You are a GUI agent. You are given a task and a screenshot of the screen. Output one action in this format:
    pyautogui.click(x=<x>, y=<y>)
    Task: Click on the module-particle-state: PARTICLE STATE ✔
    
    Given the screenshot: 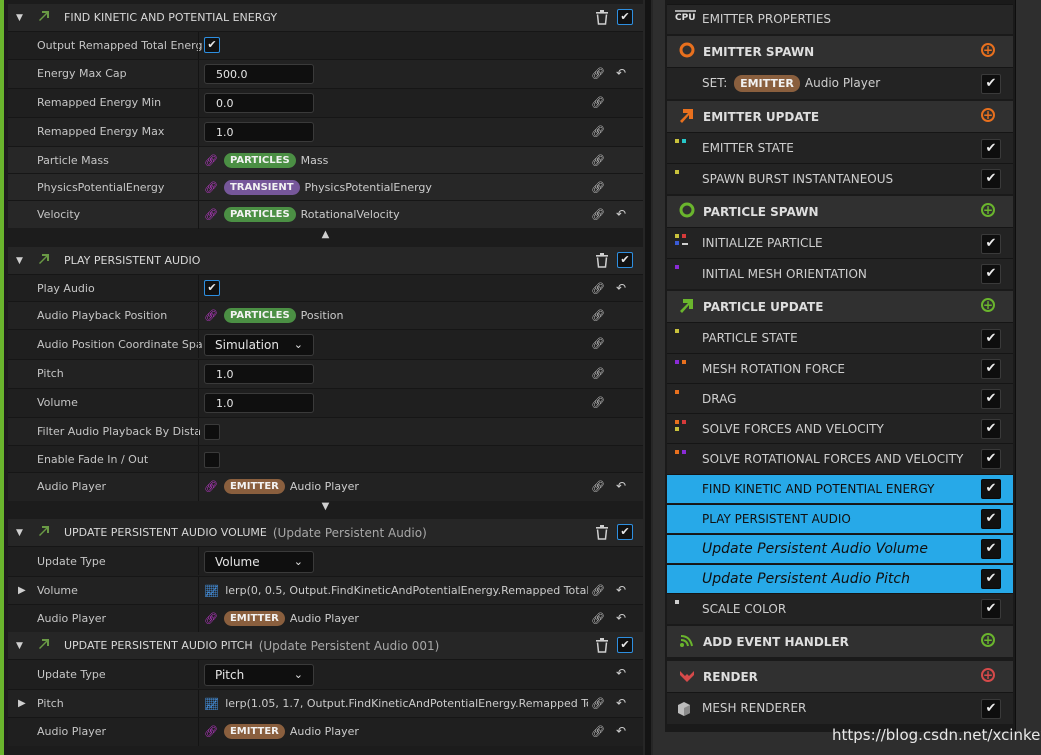 What is the action you would take?
    pyautogui.click(x=840, y=338)
    